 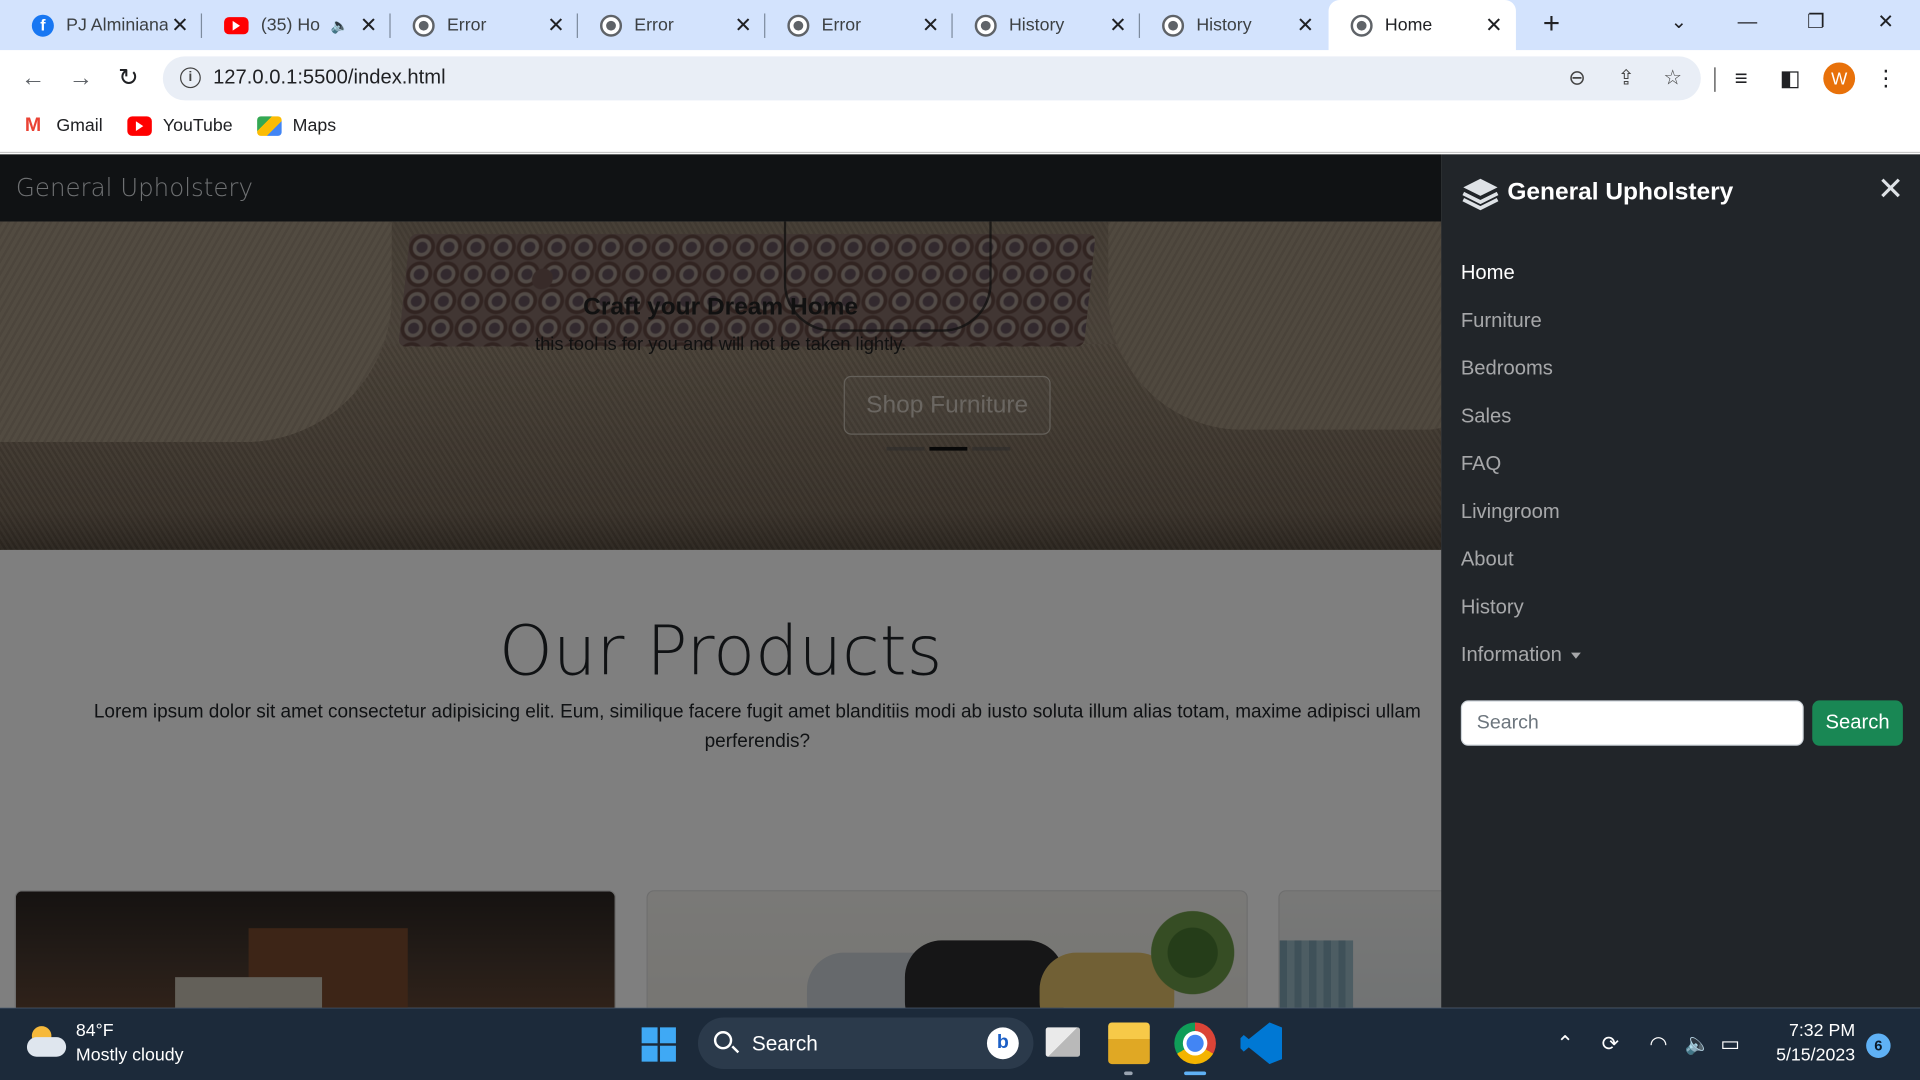 What do you see at coordinates (1492, 607) in the screenshot?
I see `nav-link-history: History` at bounding box center [1492, 607].